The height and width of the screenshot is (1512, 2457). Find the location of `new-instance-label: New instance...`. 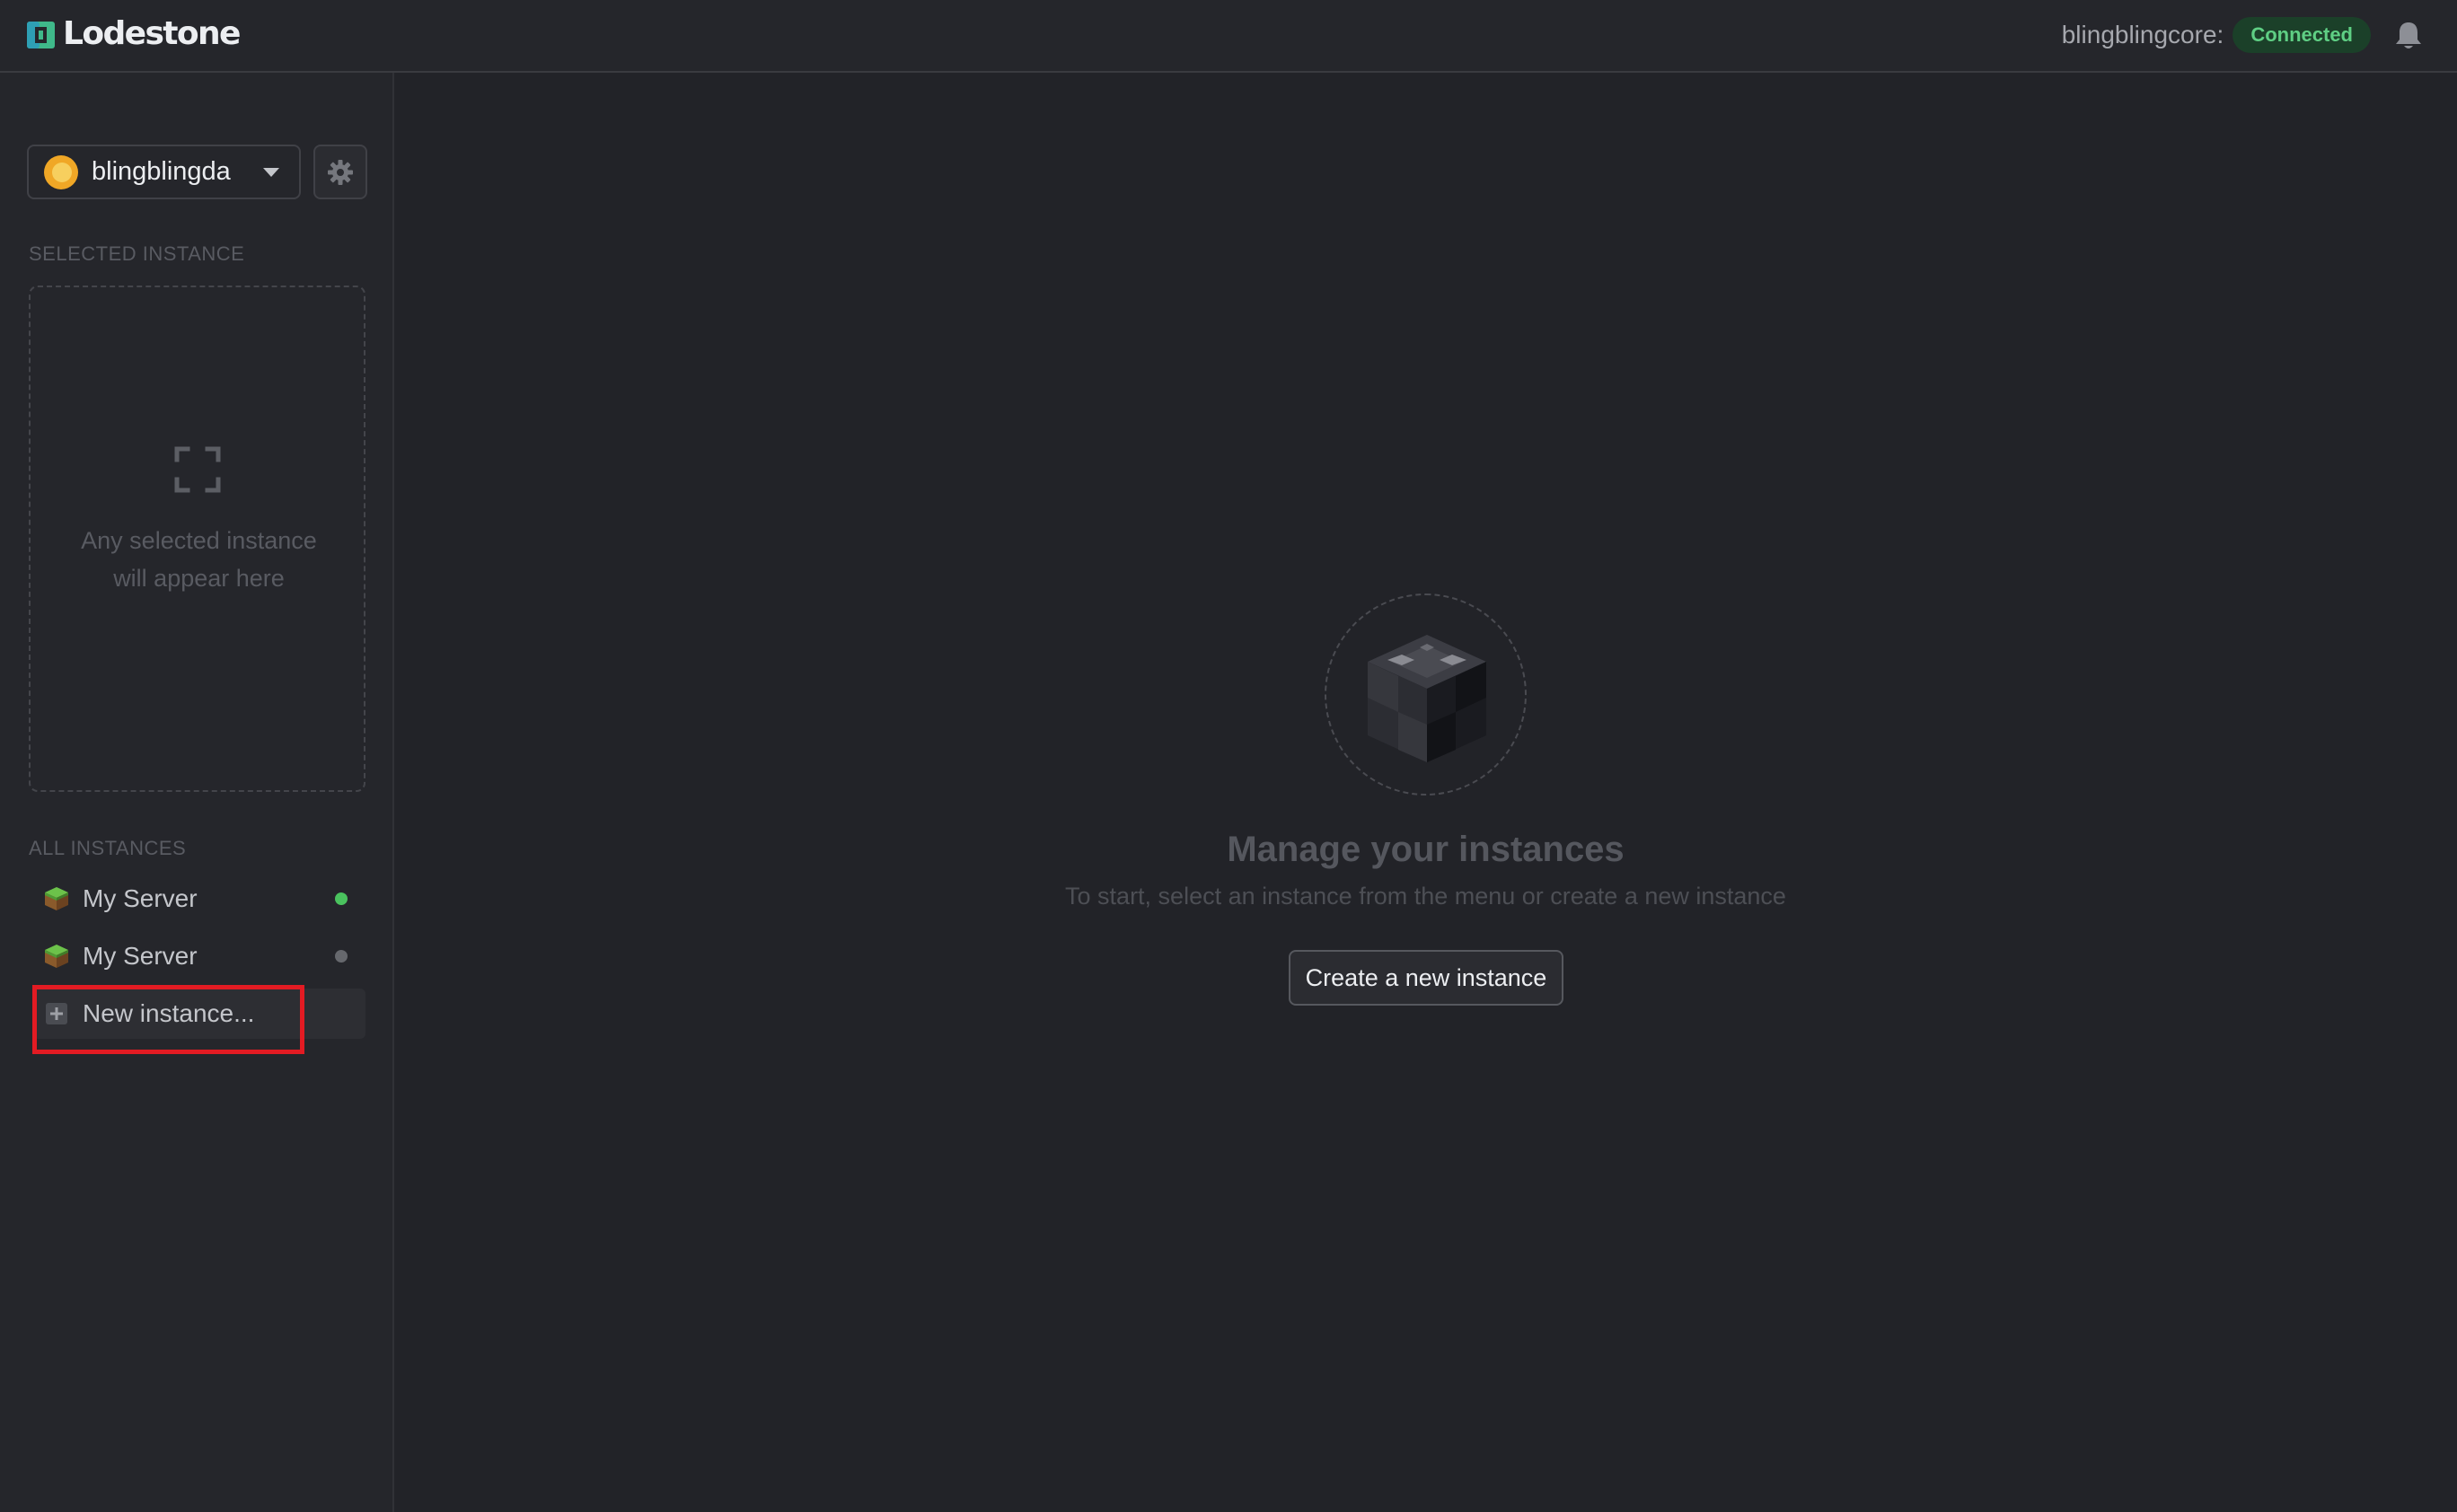

new-instance-label: New instance... is located at coordinates (169, 1013).